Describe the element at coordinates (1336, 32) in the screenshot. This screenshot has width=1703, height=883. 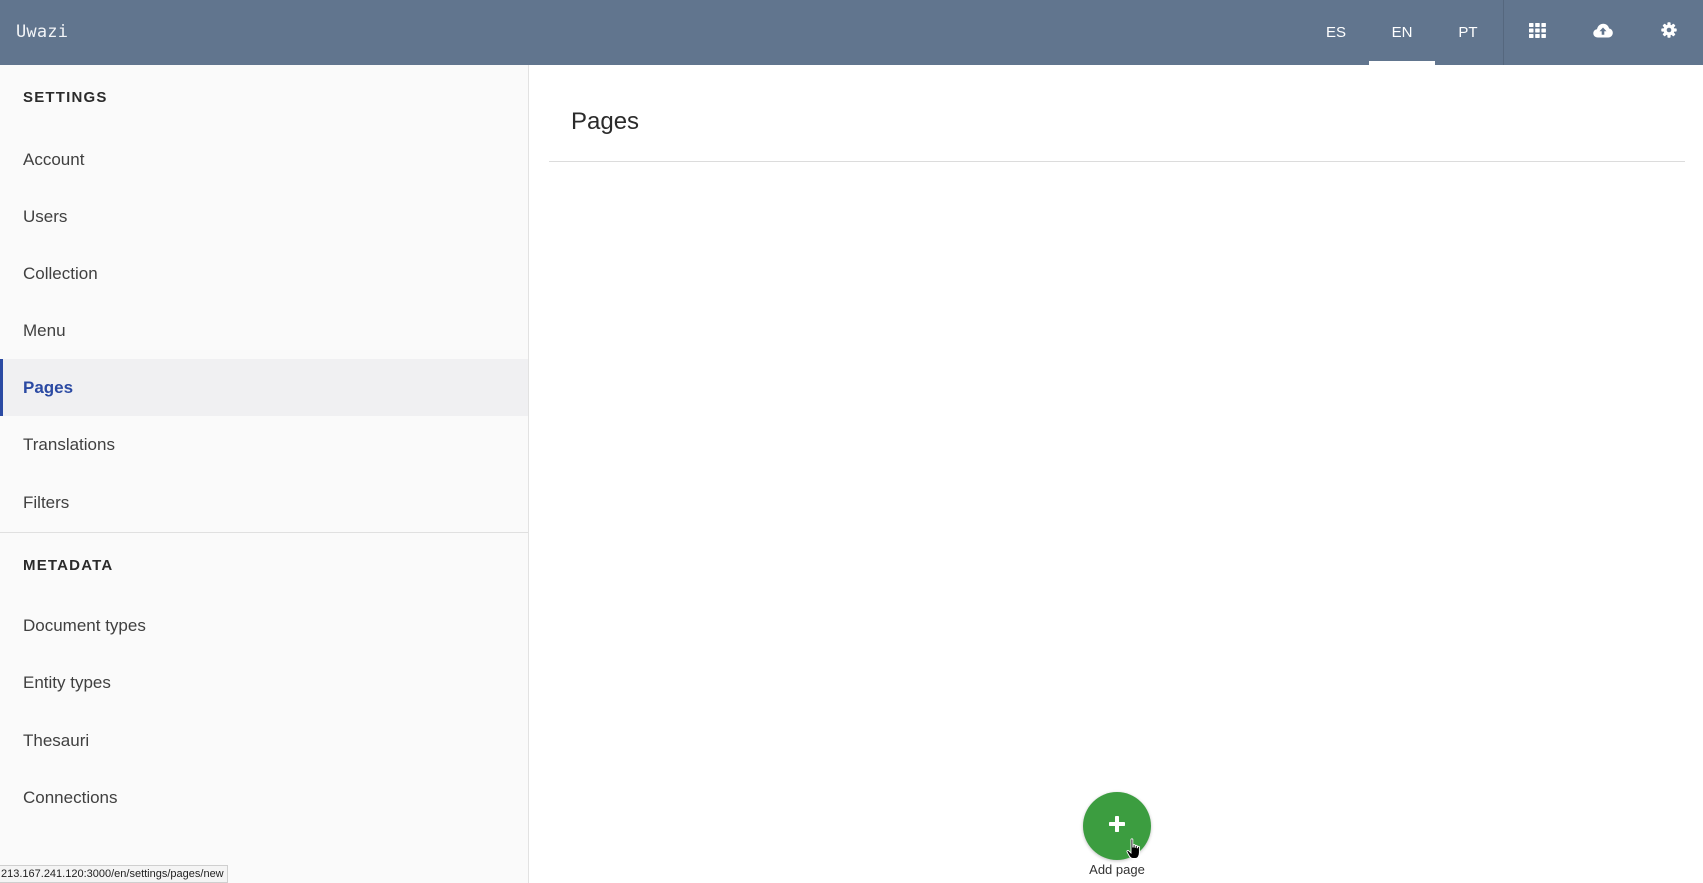
I see `lang-es: ES` at that location.